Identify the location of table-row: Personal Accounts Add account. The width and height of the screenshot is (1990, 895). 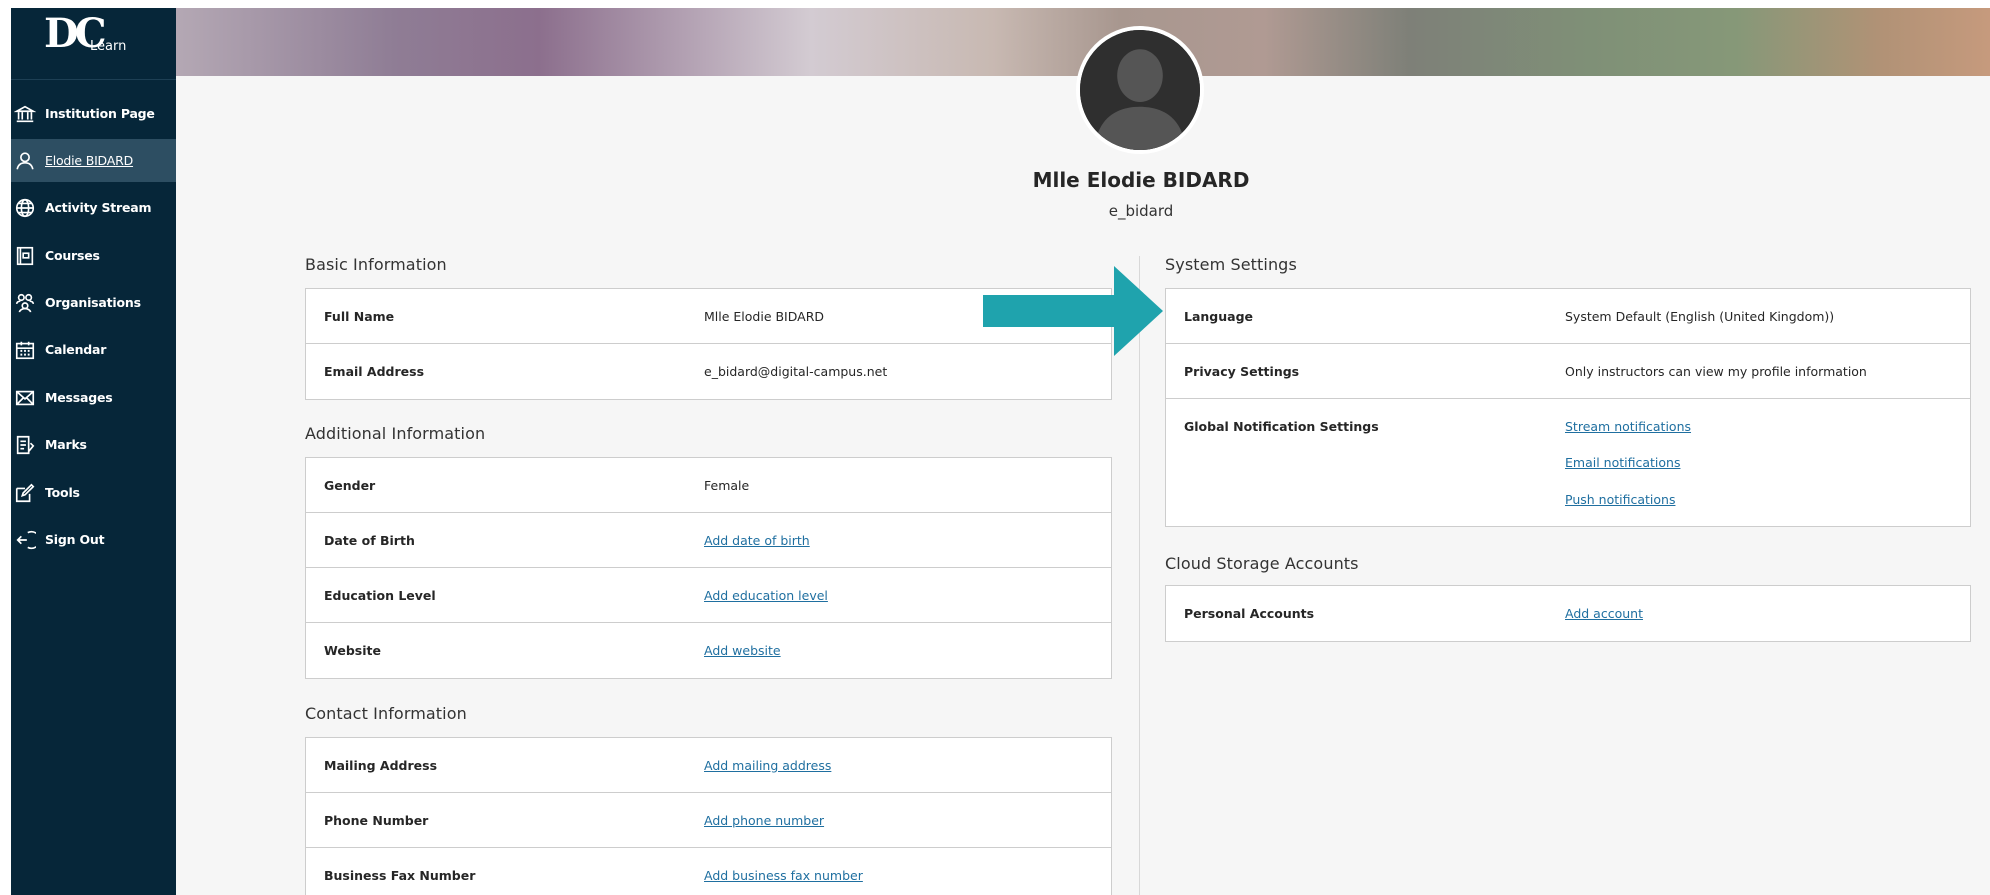
(1568, 613).